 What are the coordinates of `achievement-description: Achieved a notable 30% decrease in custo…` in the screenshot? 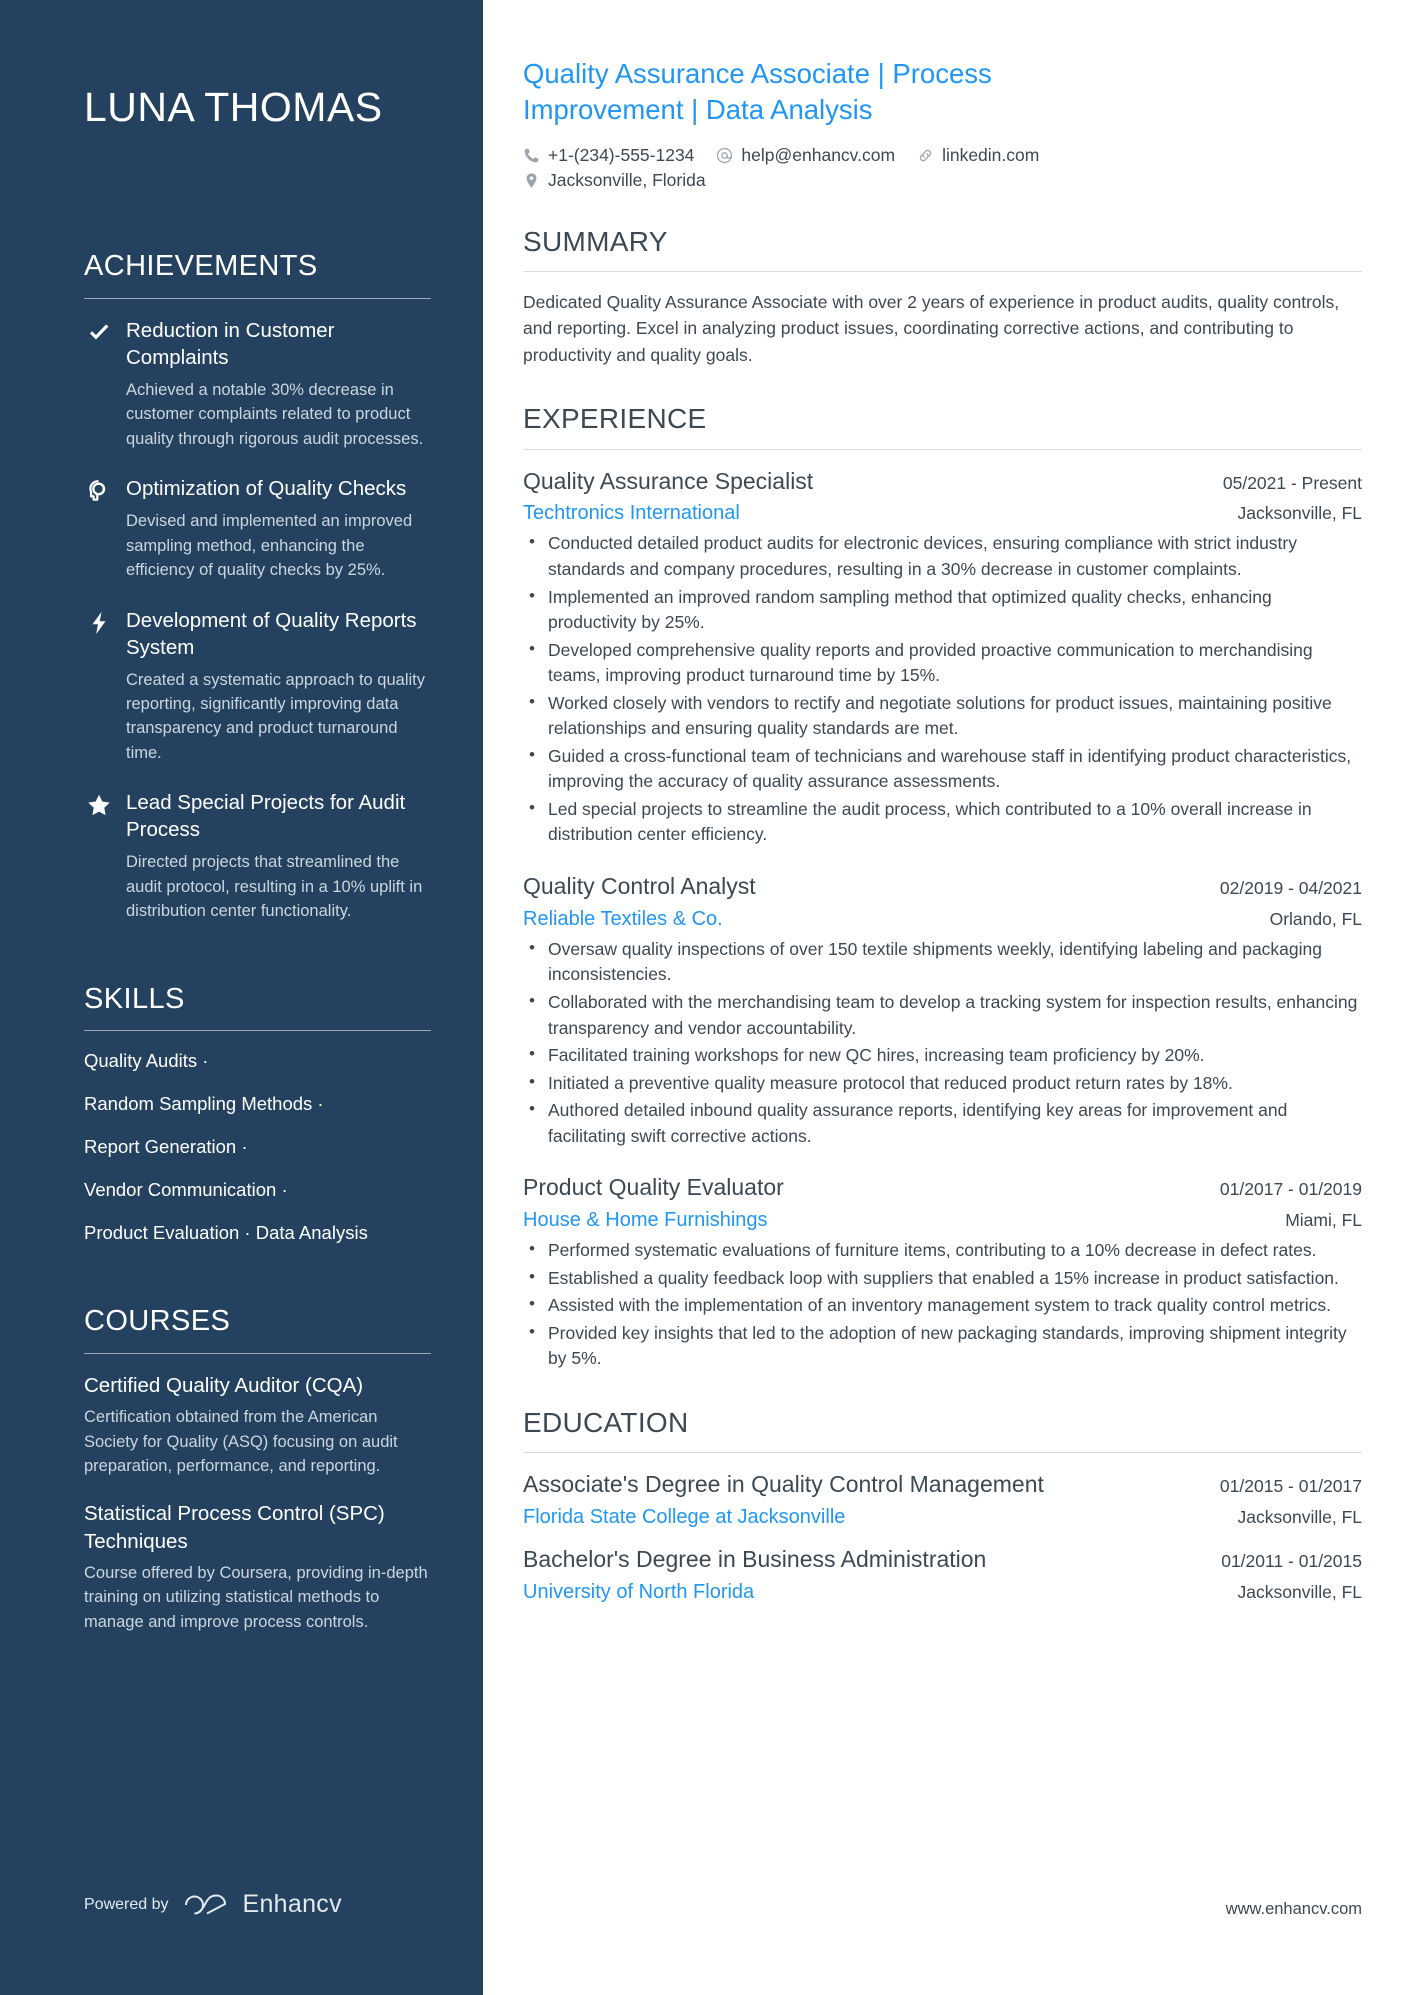 It's located at (275, 414).